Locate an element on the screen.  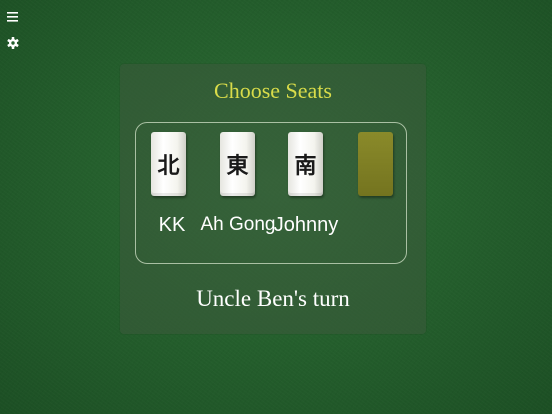
seat-tile-face-down is located at coordinates (375, 164).